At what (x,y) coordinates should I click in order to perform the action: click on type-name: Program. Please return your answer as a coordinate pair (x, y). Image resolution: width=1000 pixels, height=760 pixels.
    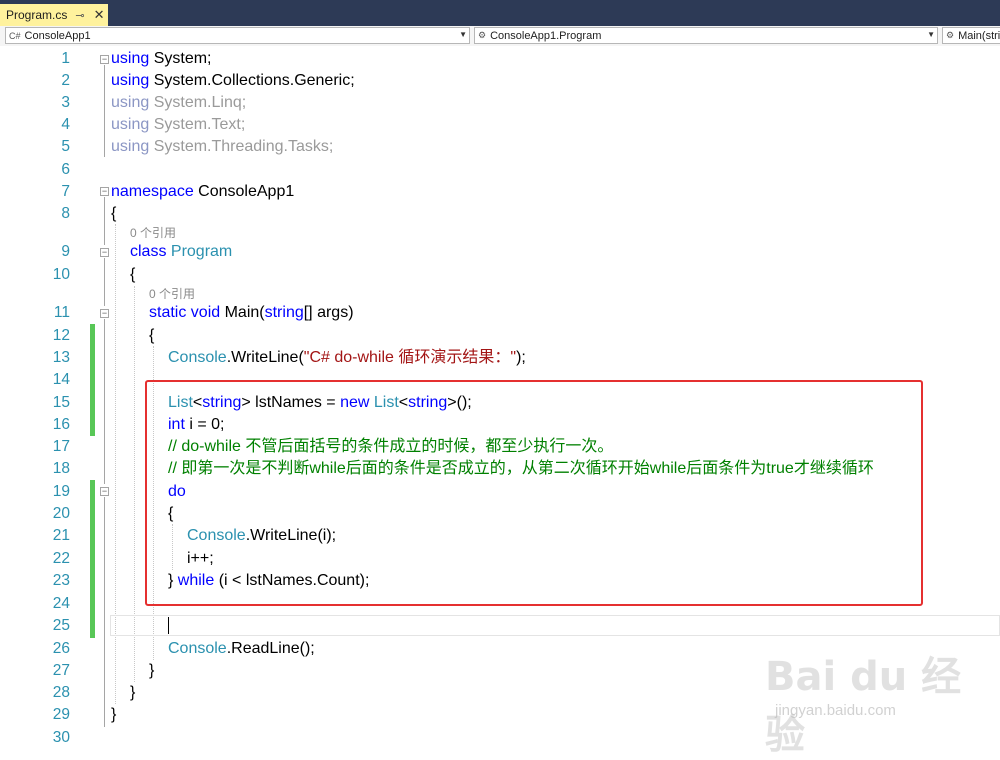
    Looking at the image, I should click on (201, 251).